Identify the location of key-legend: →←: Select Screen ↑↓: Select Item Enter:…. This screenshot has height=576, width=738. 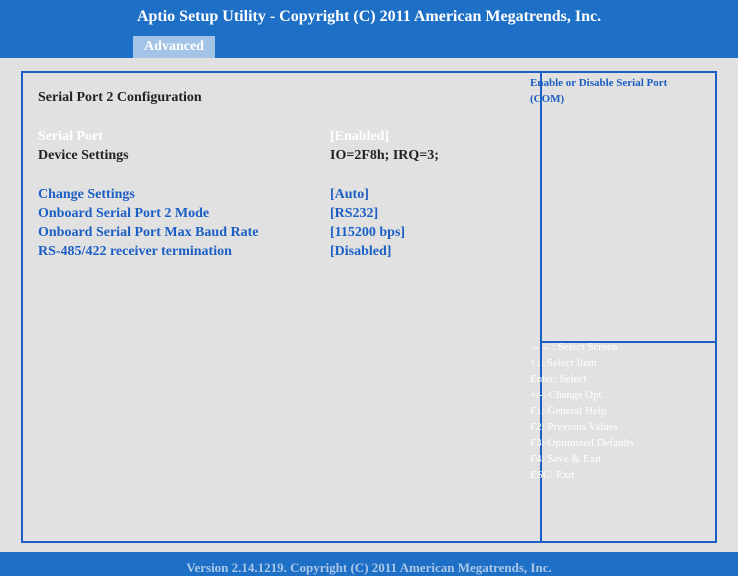
(610, 411).